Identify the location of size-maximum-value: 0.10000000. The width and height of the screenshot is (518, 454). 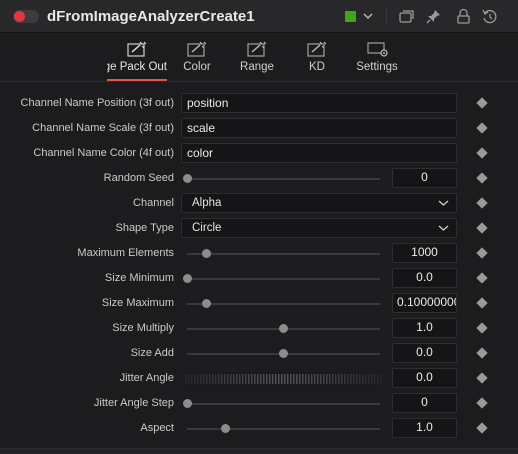
(424, 303).